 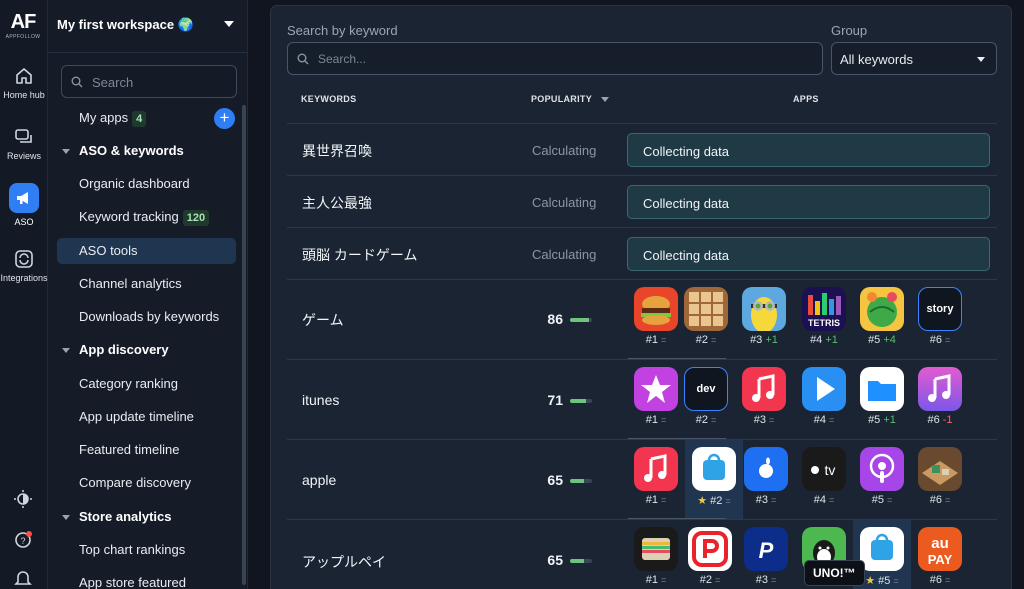 What do you see at coordinates (710, 580) in the screenshot?
I see `rank-label: #2 =` at bounding box center [710, 580].